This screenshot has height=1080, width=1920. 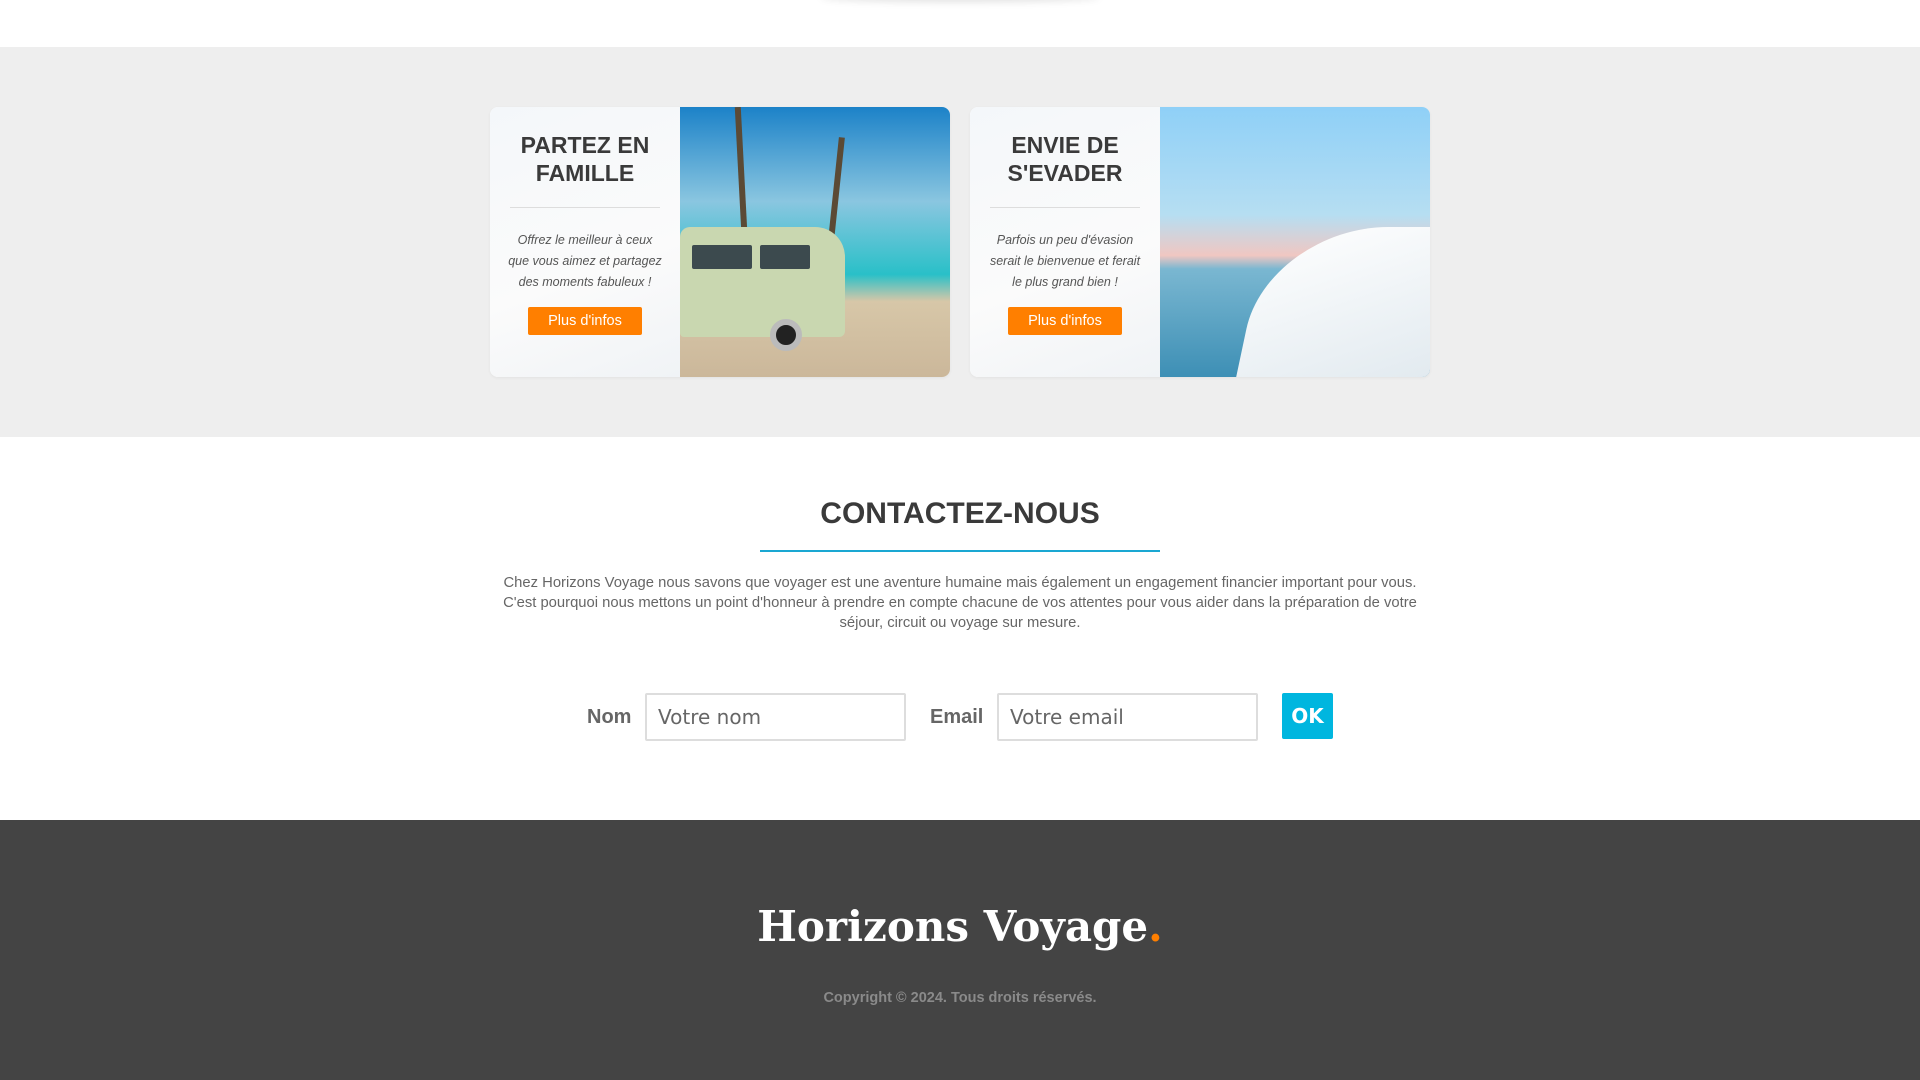 I want to click on contact-form: Nom Email OK, so click(x=960, y=717).